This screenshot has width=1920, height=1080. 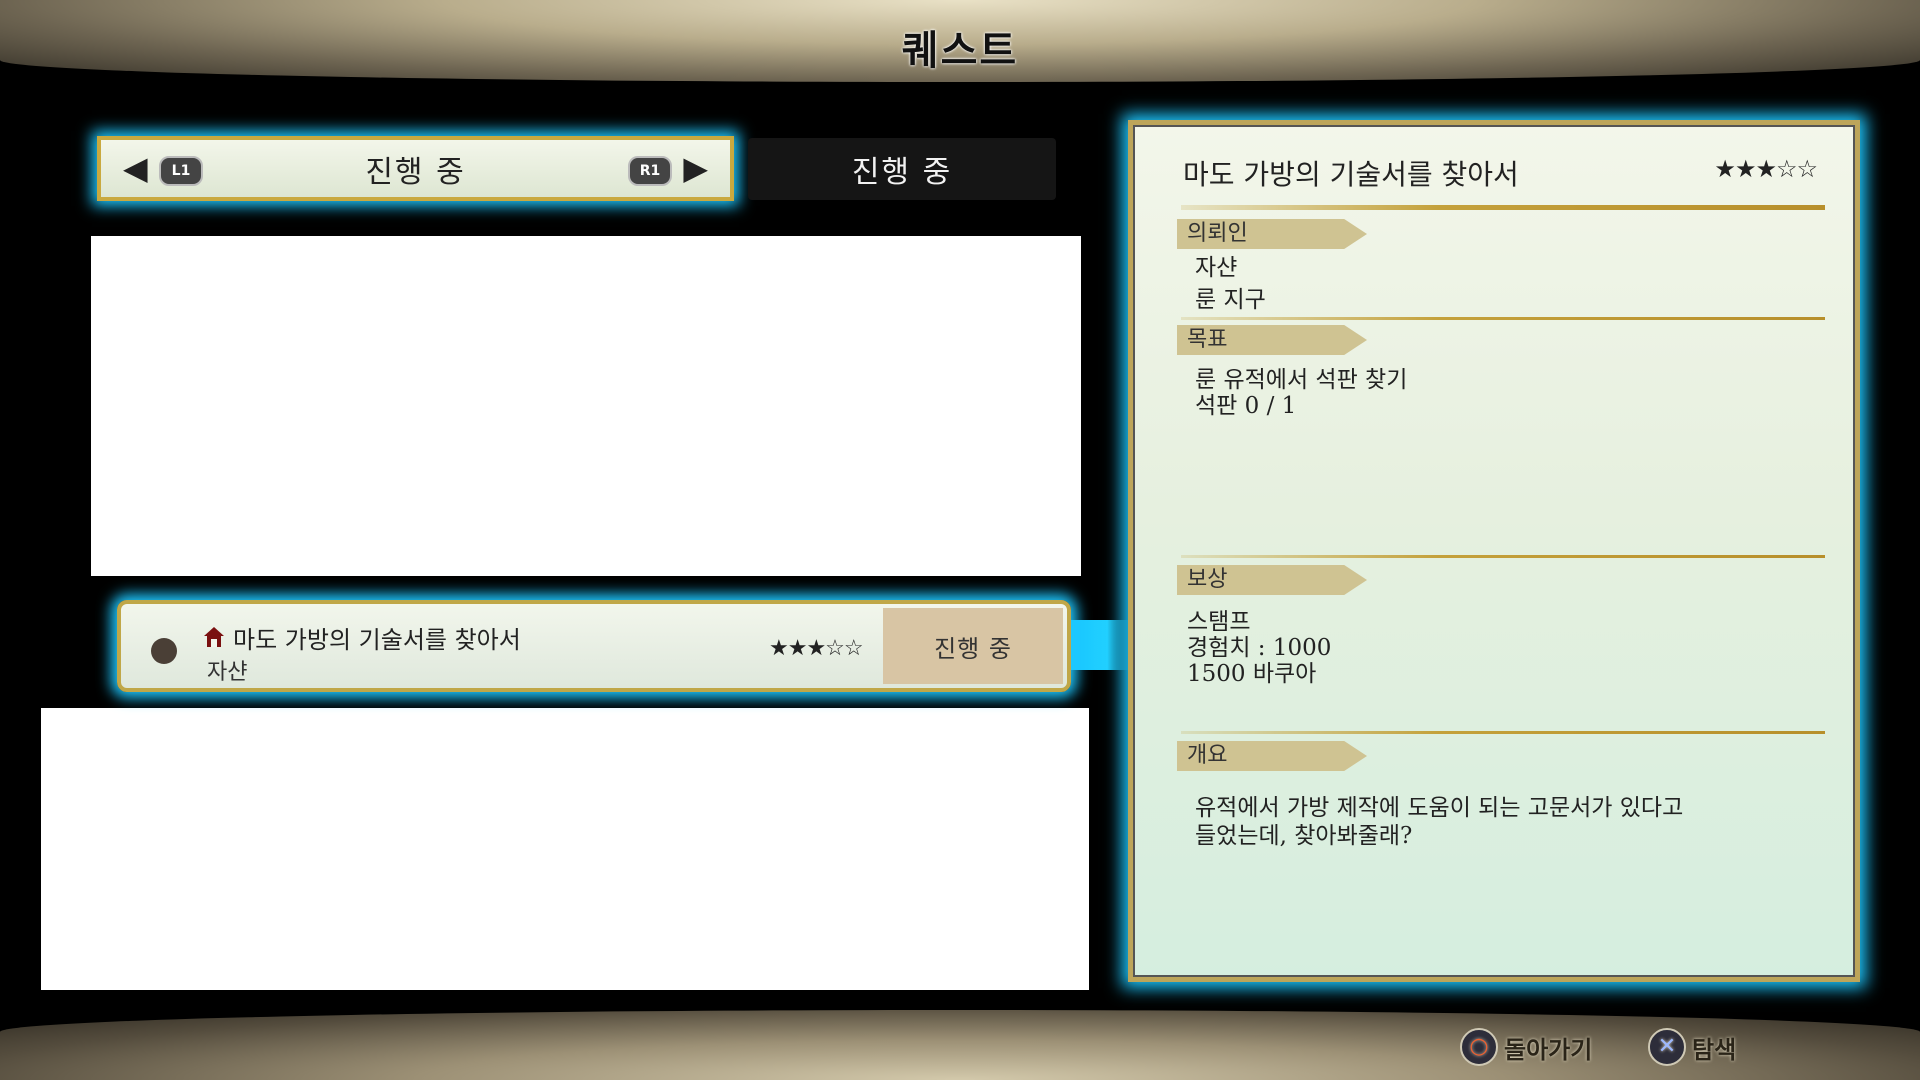 What do you see at coordinates (1272, 756) in the screenshot?
I see `summary-section-tag: 개요` at bounding box center [1272, 756].